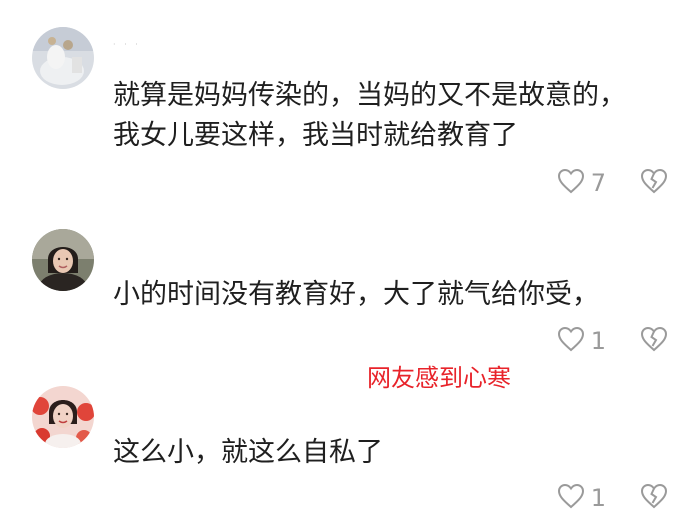 The image size is (690, 530). What do you see at coordinates (127, 44) in the screenshot?
I see `username-placeholder: · · ·` at bounding box center [127, 44].